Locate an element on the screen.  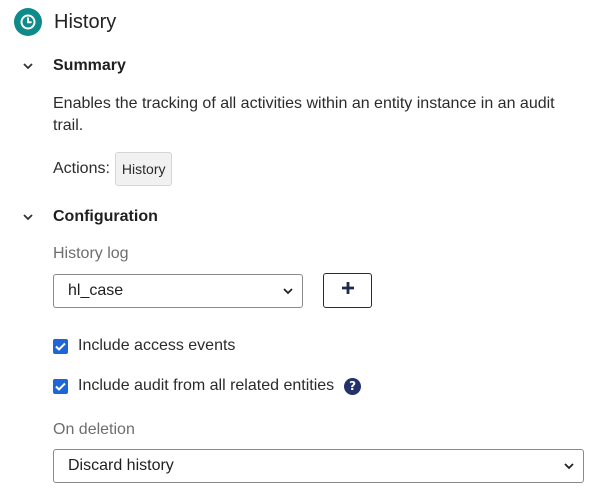
actions-label: Actions: is located at coordinates (81, 168).